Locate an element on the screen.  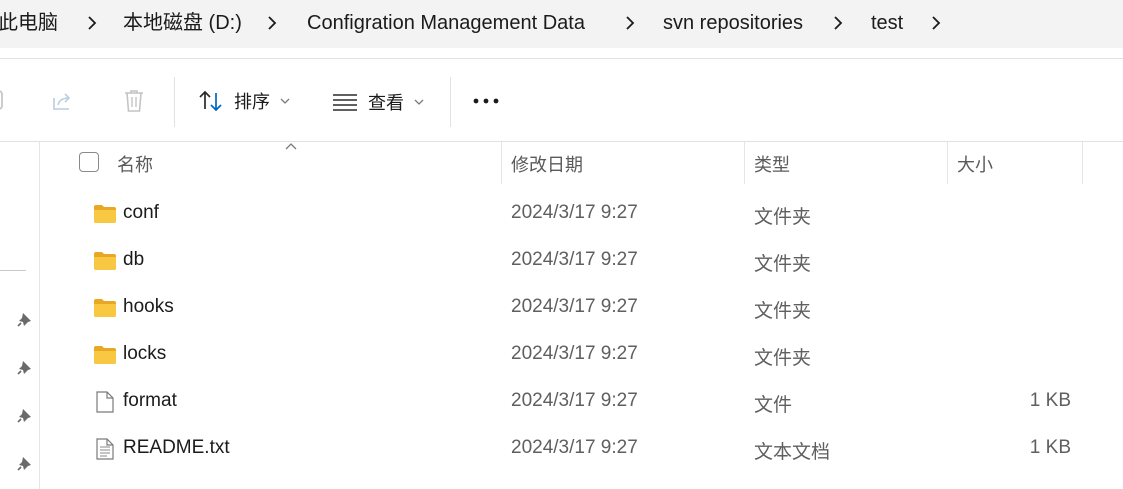
file-row: format 2024/3/17 9:27 文件 1 KB is located at coordinates (582, 402).